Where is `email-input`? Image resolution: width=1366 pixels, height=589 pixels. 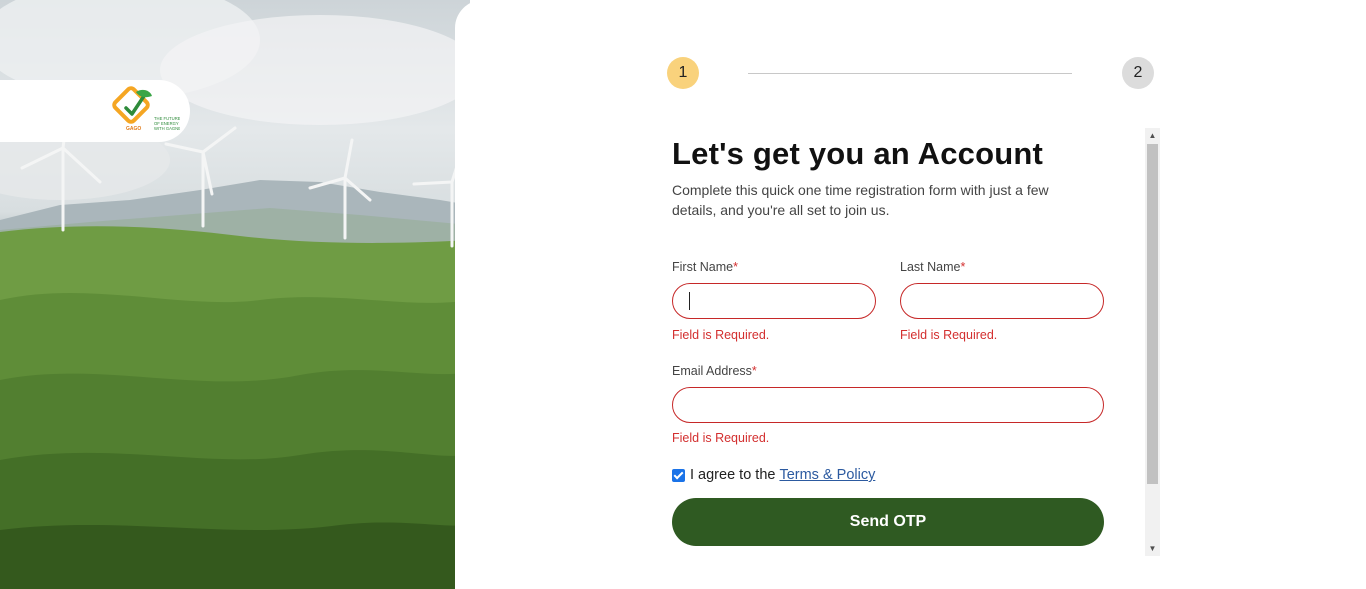 email-input is located at coordinates (888, 405).